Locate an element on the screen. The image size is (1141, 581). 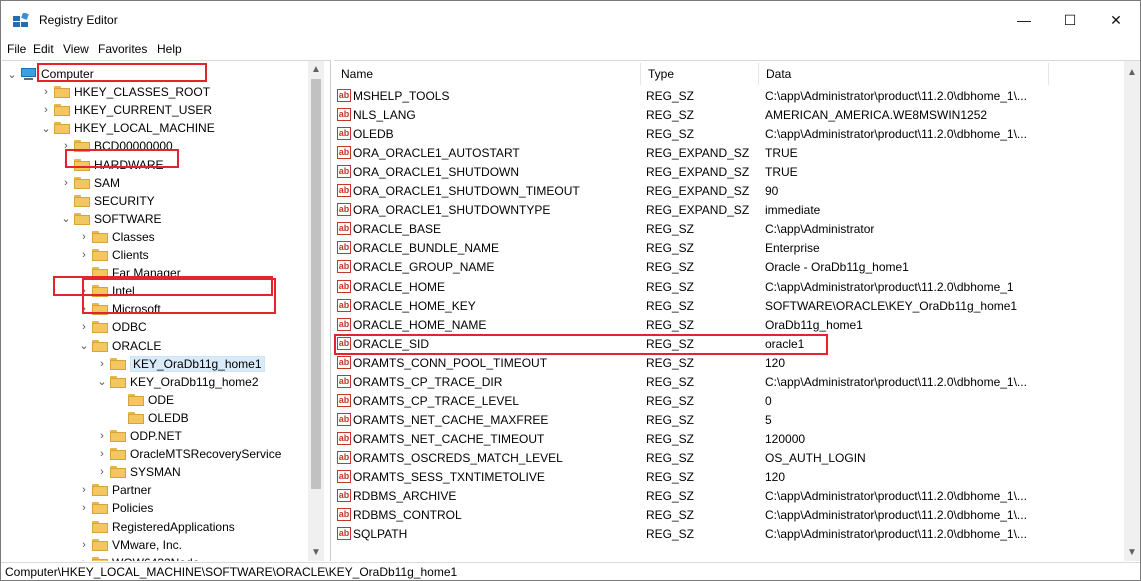
value-row: ab ORAMTS_SESS_TXNTIMETOLIVE REG_SZ 120 is located at coordinates (729, 477).